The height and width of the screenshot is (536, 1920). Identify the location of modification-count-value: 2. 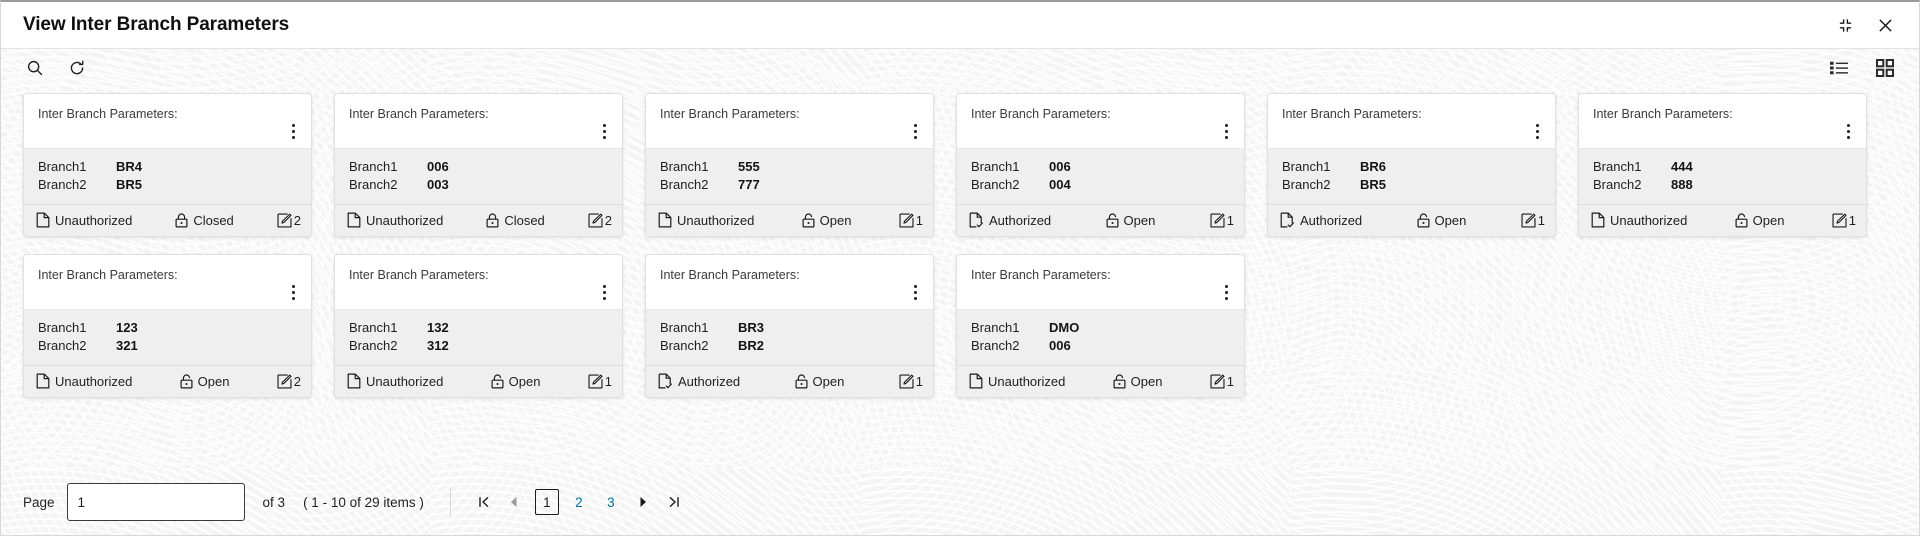
(297, 381).